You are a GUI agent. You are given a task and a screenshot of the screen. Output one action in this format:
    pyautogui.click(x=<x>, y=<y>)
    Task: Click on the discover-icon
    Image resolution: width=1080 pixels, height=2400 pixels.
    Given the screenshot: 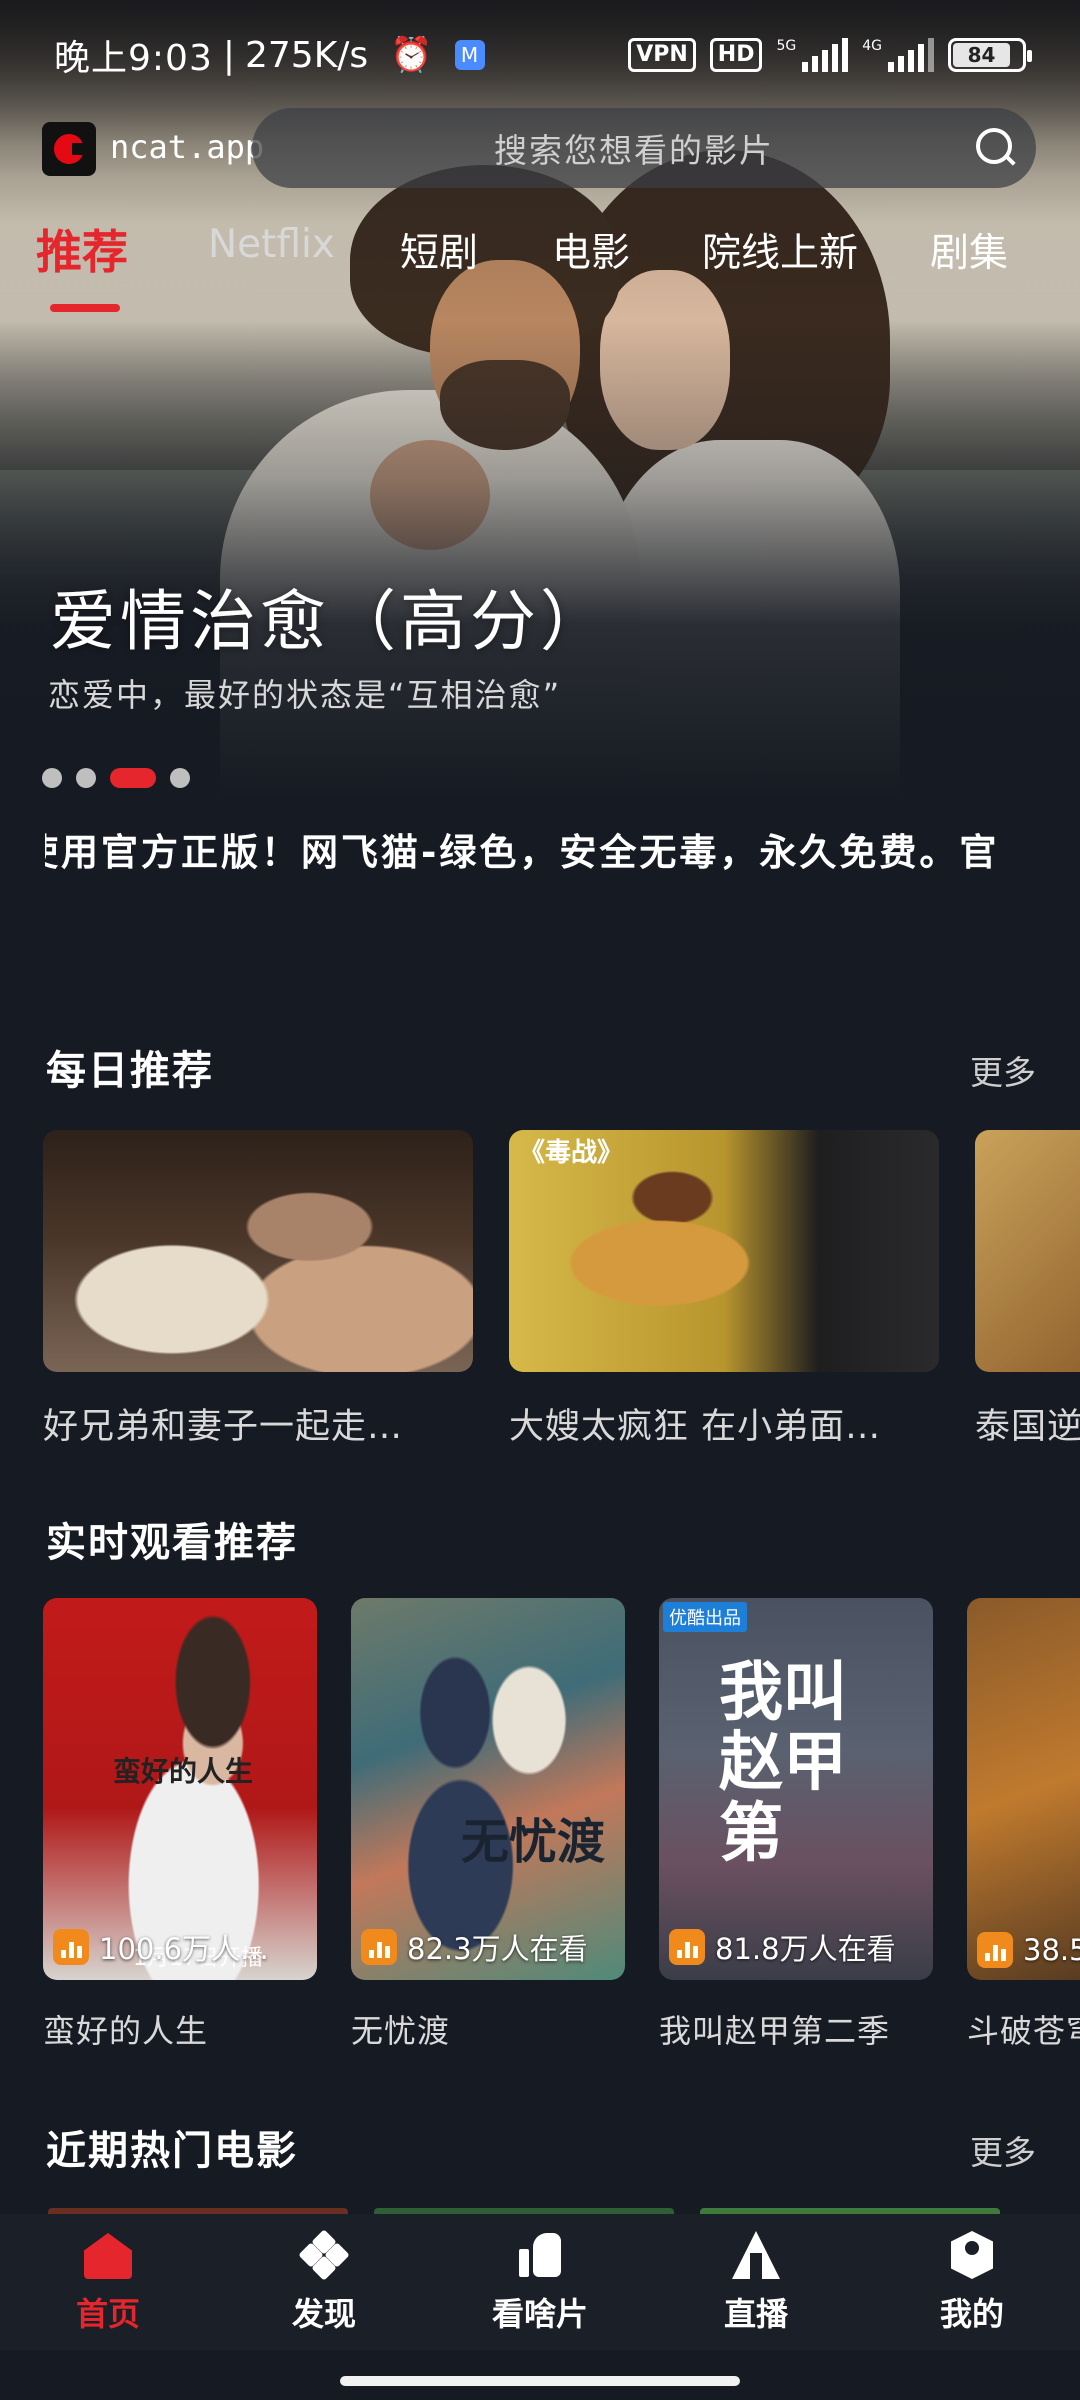 What is the action you would take?
    pyautogui.click(x=324, y=2255)
    